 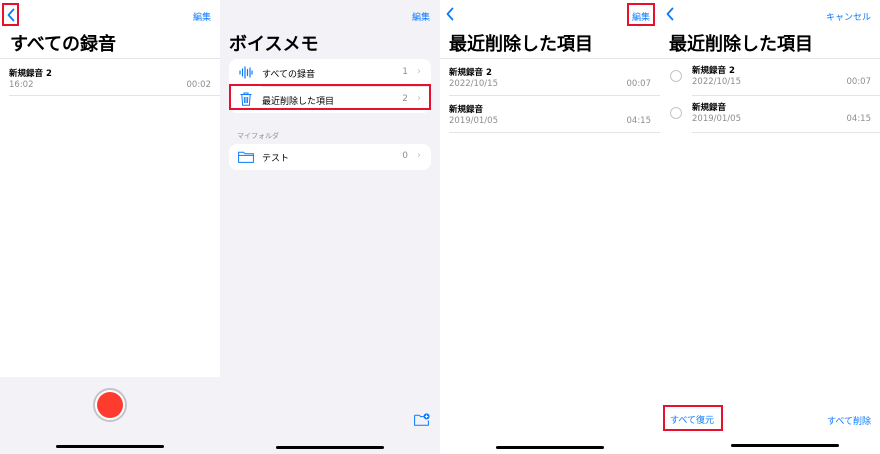 I want to click on section-header: マイフォルダ, so click(x=258, y=136).